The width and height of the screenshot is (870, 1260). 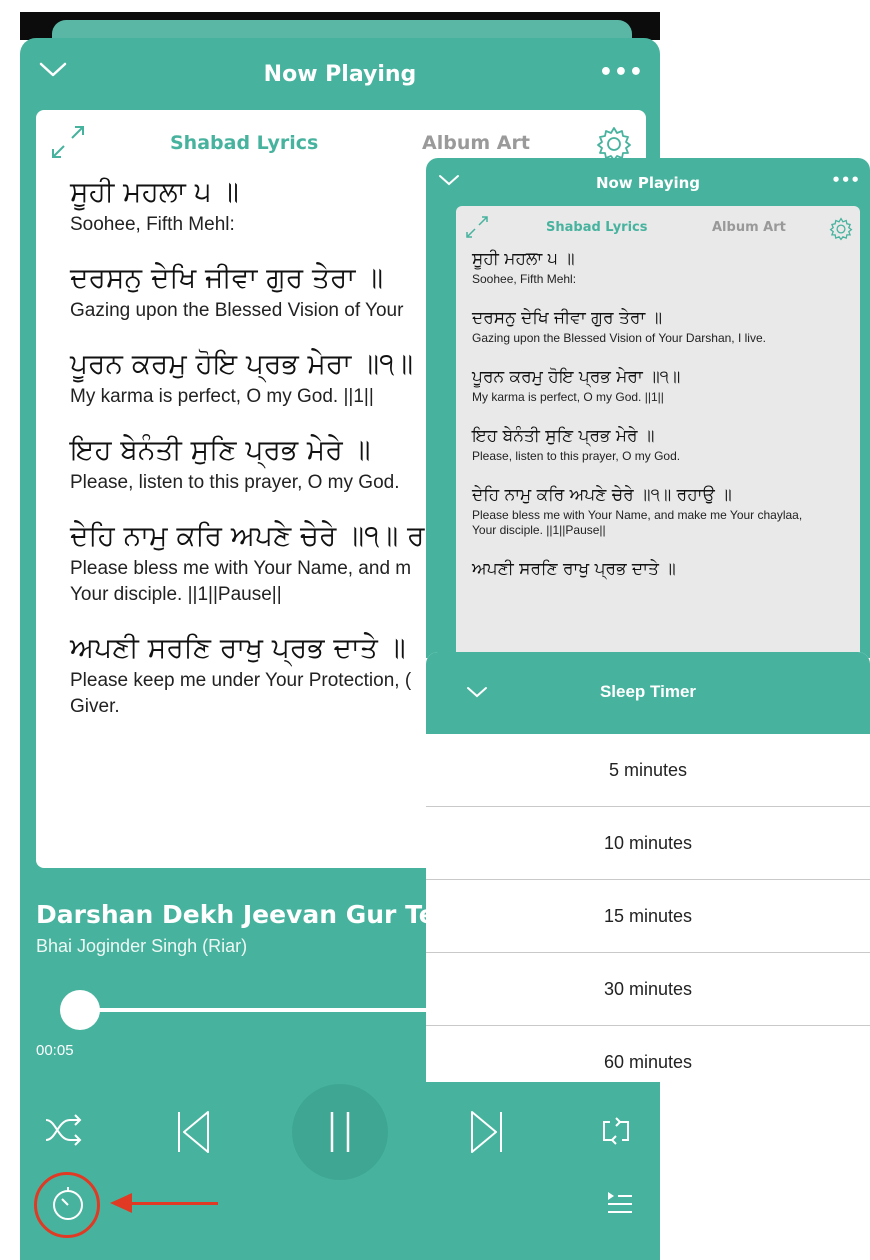 I want to click on elapsed-time: 00:05, so click(x=55, y=1050).